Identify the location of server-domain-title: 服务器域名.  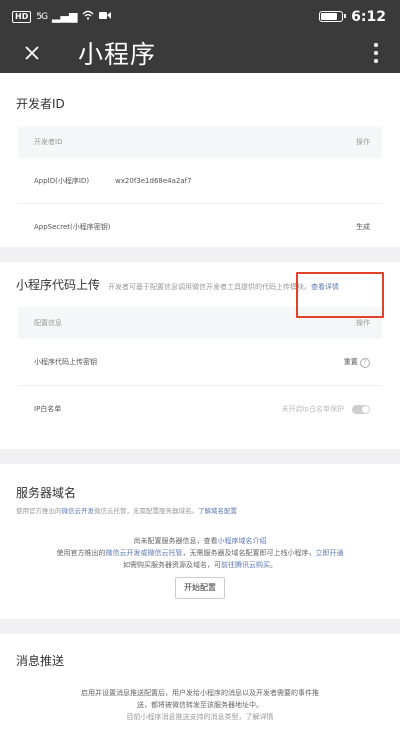
(46, 493).